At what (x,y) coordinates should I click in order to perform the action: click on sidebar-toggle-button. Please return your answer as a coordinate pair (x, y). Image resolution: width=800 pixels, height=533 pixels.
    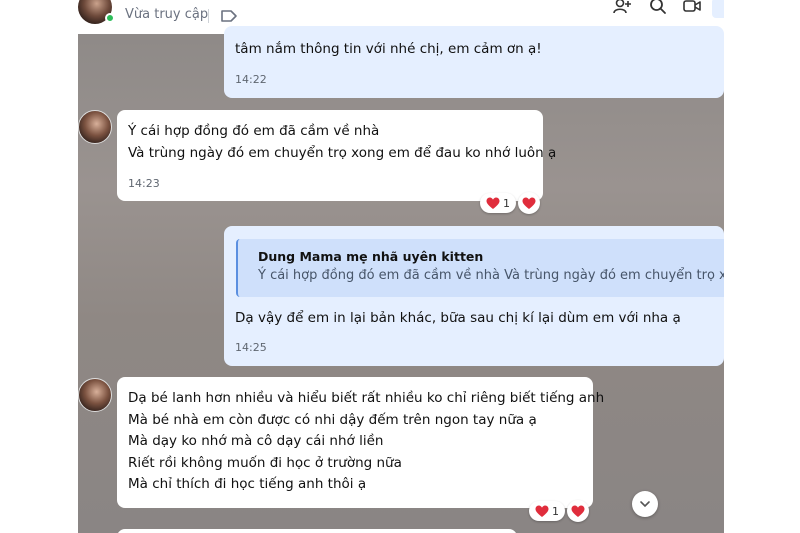
    Looking at the image, I should click on (718, 9).